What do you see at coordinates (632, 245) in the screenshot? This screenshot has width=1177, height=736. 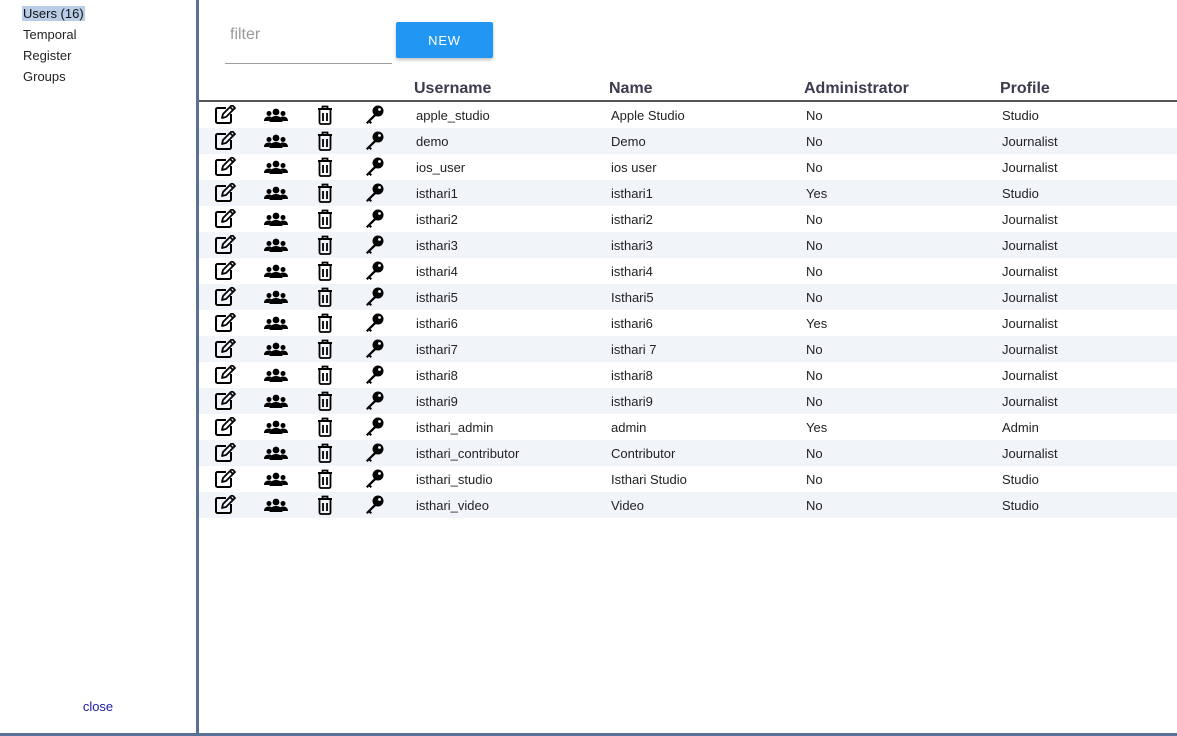 I see `cell-name: isthari3` at bounding box center [632, 245].